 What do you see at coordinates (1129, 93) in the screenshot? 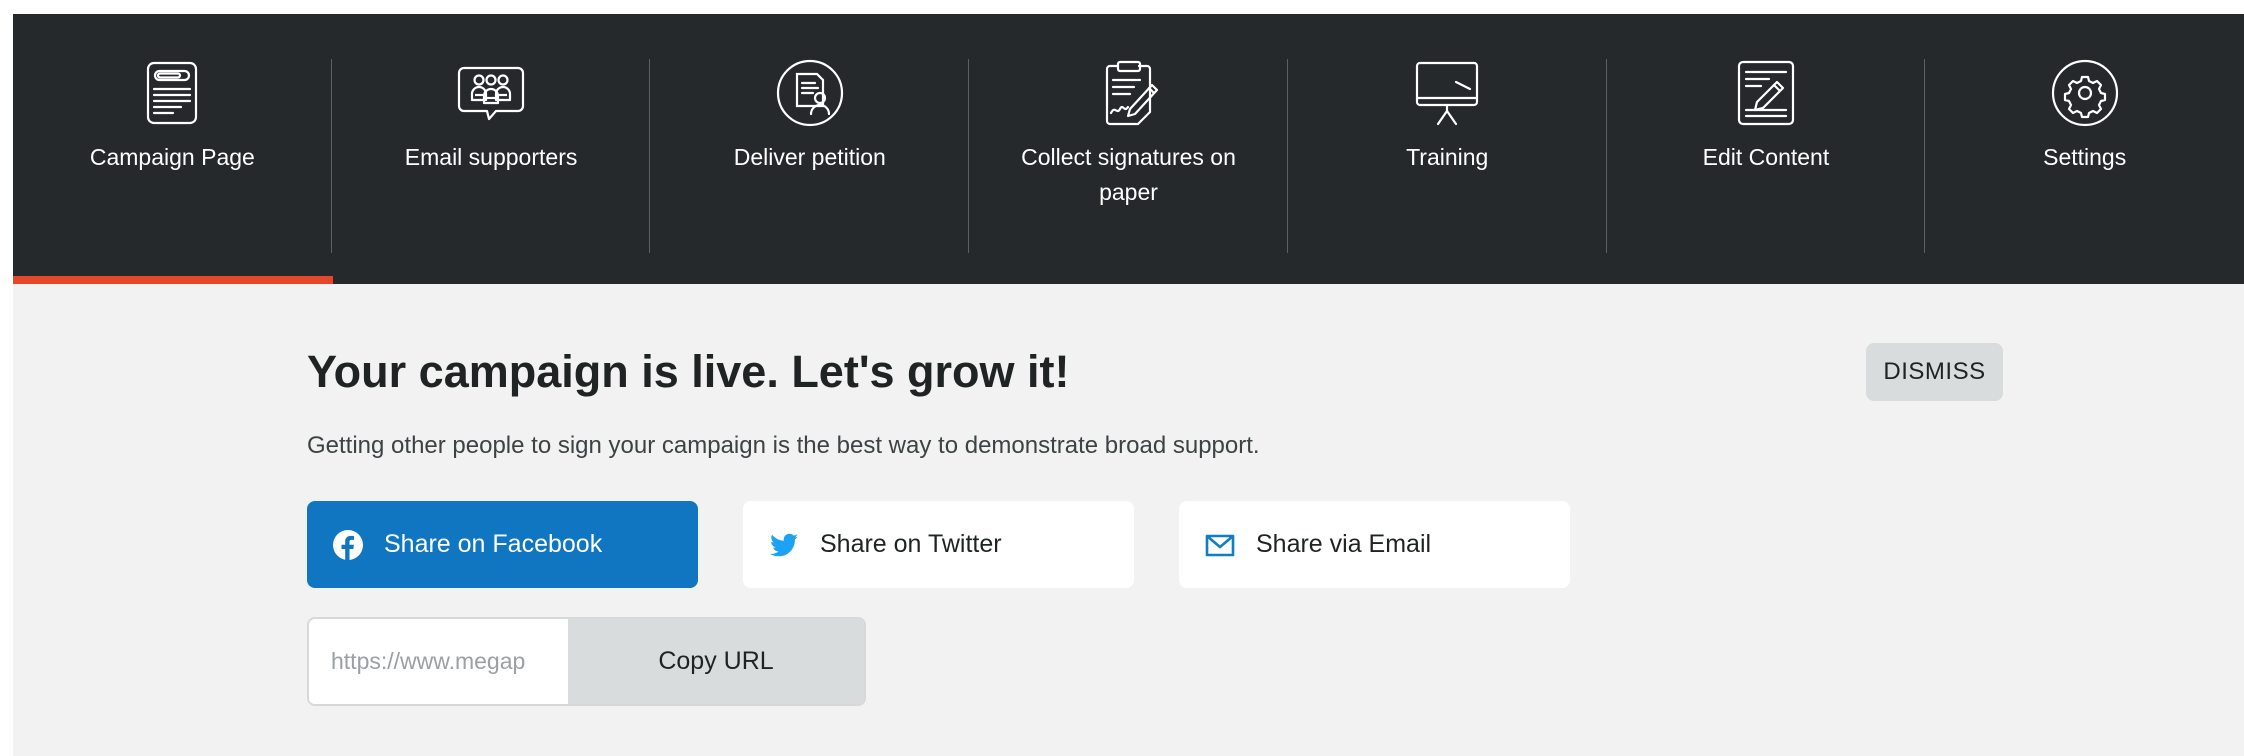
I see `clipboard-icon` at bounding box center [1129, 93].